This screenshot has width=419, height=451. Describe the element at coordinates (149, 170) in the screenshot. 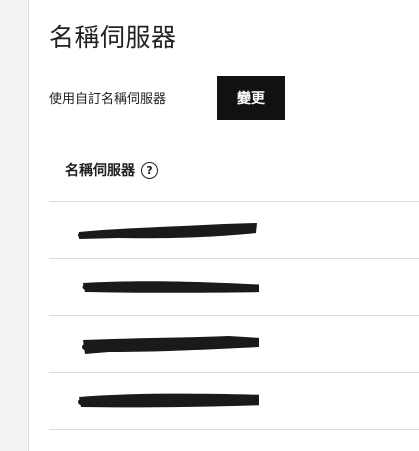

I see `help-icon: ?` at that location.